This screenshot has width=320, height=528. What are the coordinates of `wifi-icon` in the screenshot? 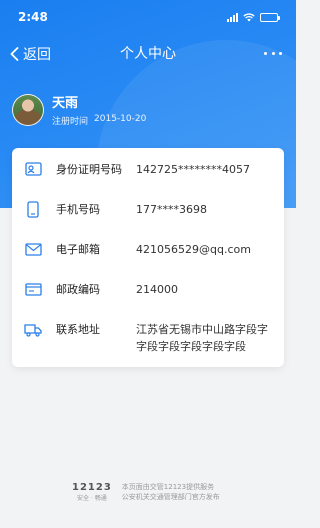 It's located at (249, 16).